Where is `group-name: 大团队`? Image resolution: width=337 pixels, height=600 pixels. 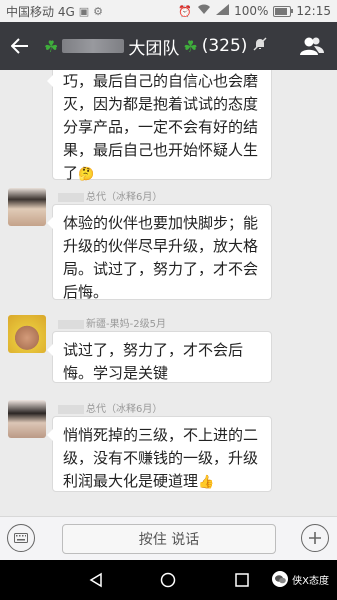 group-name: 大团队 is located at coordinates (154, 48).